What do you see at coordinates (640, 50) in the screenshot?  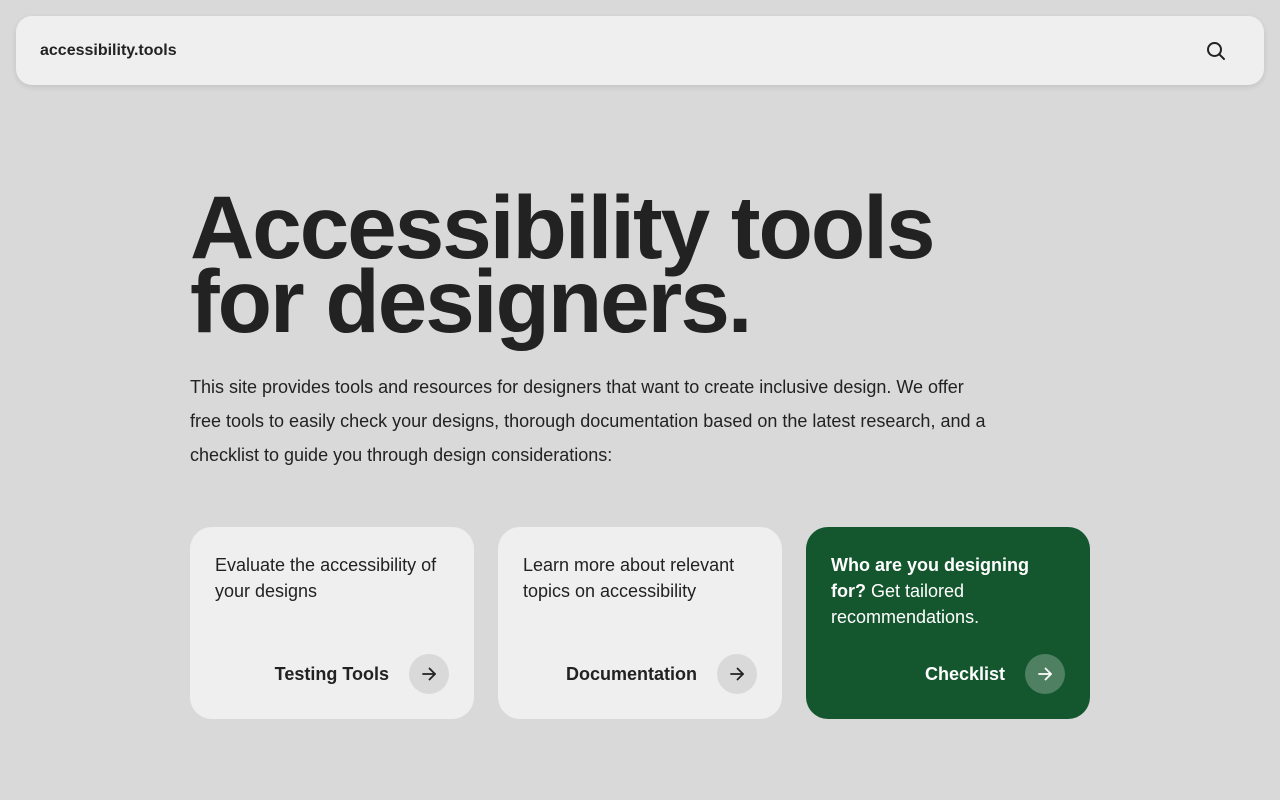 I see `top-navigation-bar: accessibility.tools` at bounding box center [640, 50].